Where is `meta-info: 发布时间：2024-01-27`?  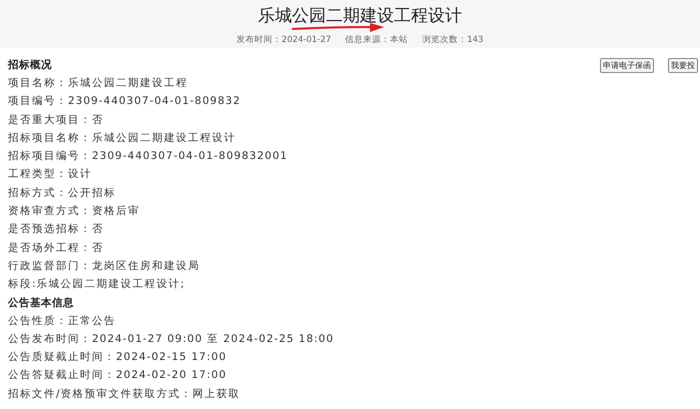 meta-info: 发布时间：2024-01-27 is located at coordinates (284, 40).